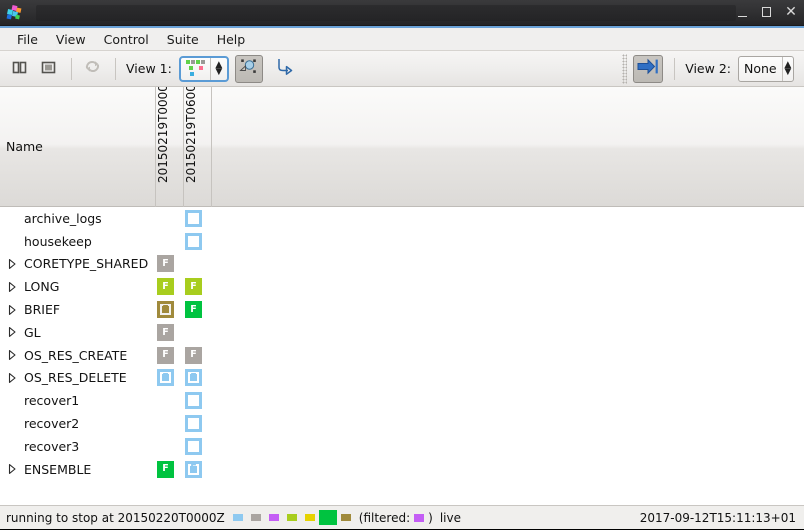 Image resolution: width=804 pixels, height=530 pixels. I want to click on view2-value: None, so click(760, 68).